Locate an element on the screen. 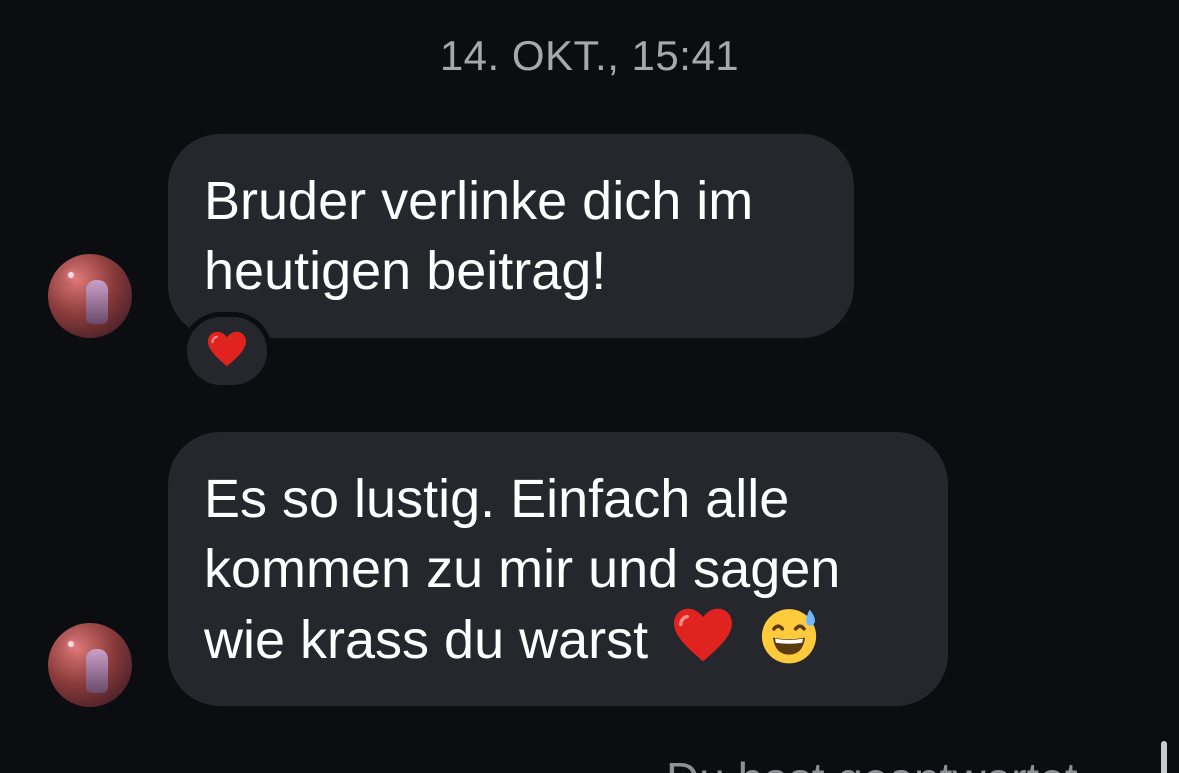 The image size is (1179, 773). message-text-line: Es so lustig. Einfach alle is located at coordinates (497, 499).